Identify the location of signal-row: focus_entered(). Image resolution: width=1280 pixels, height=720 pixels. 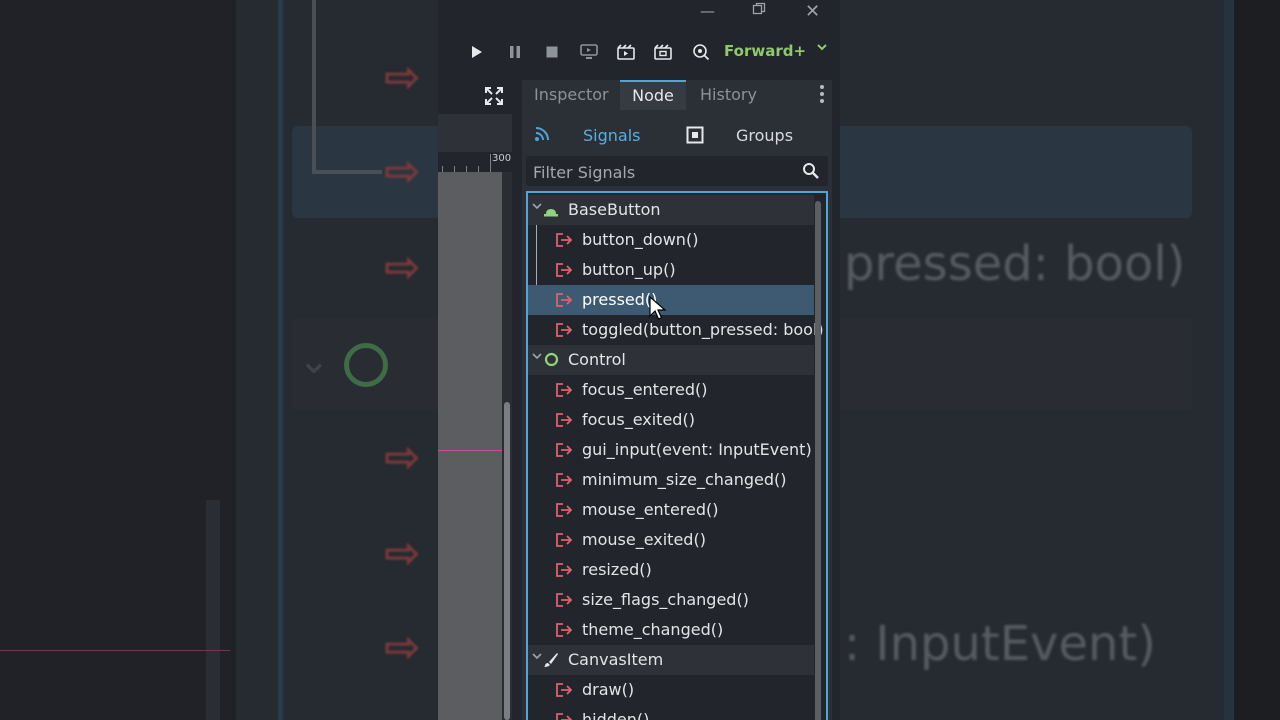
(671, 390).